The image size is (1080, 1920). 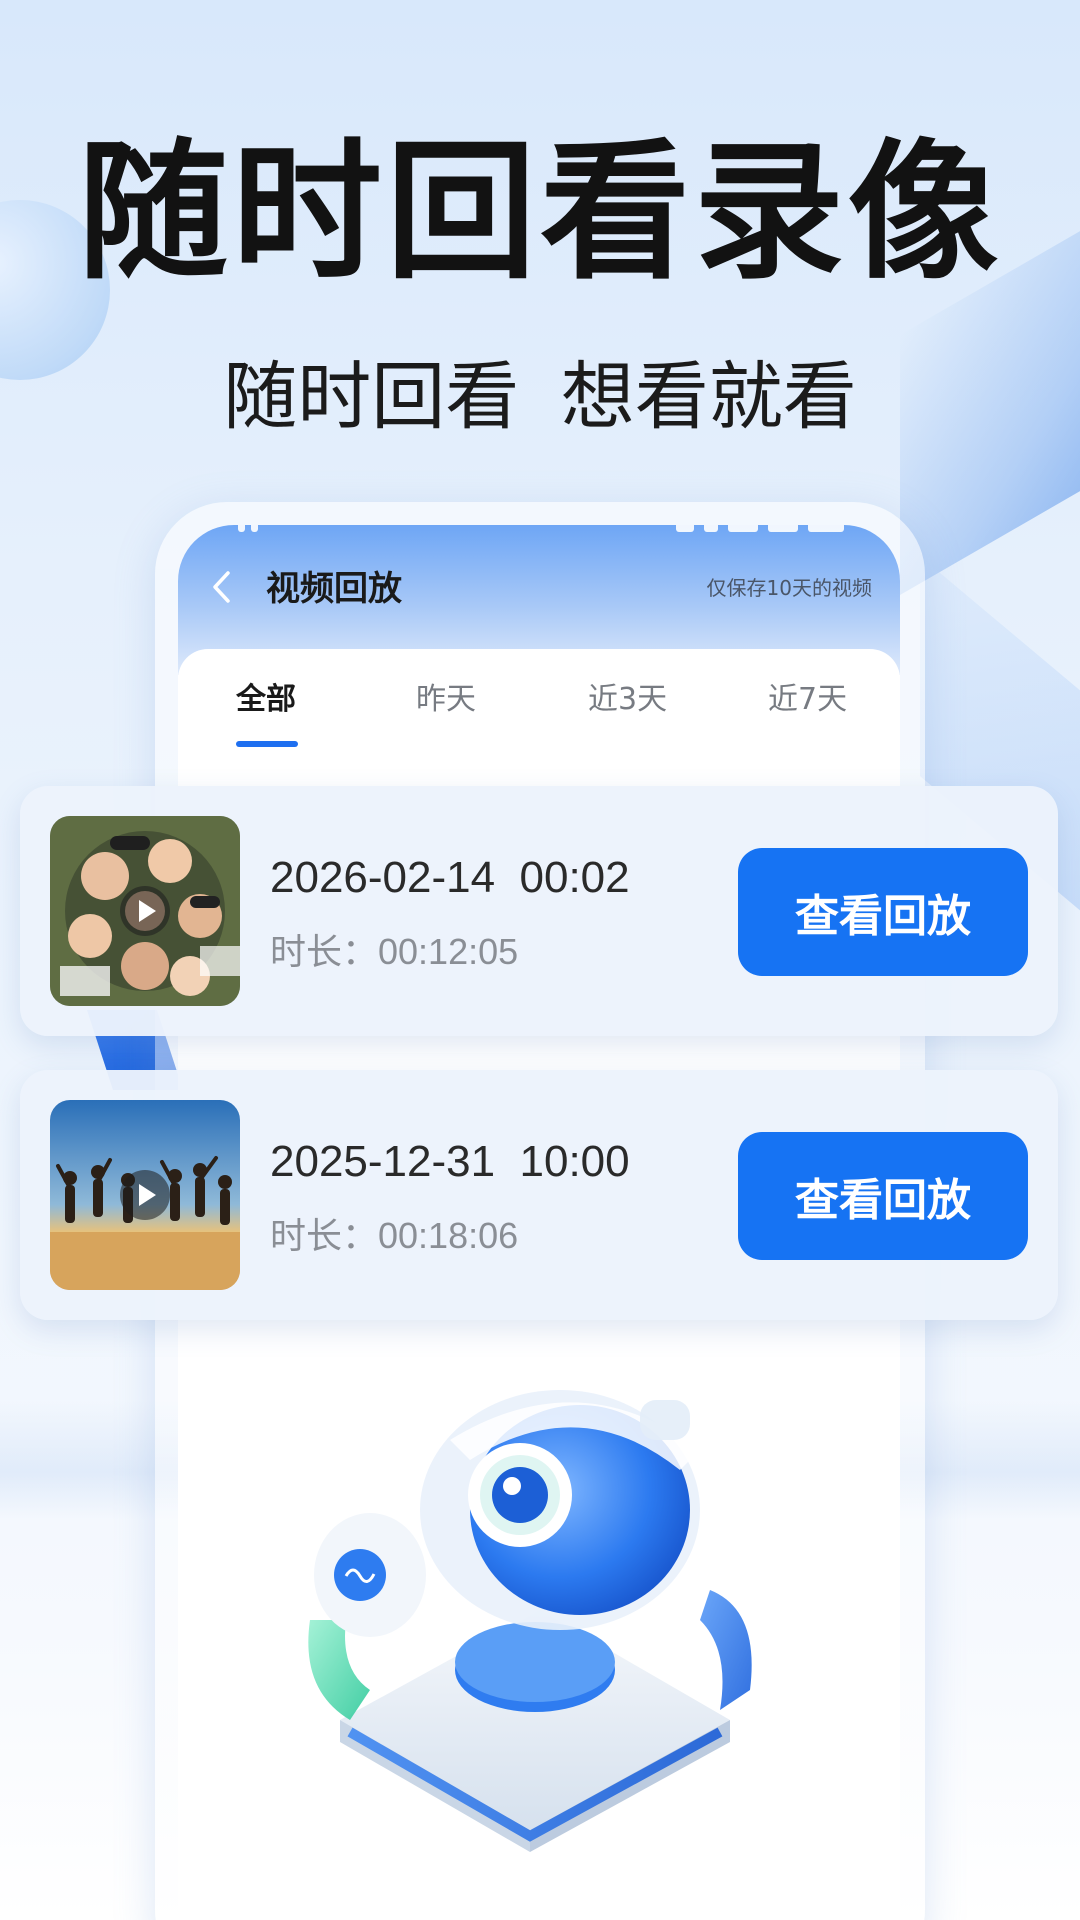 I want to click on recording-duration: 时长：00:12:05, so click(x=394, y=952).